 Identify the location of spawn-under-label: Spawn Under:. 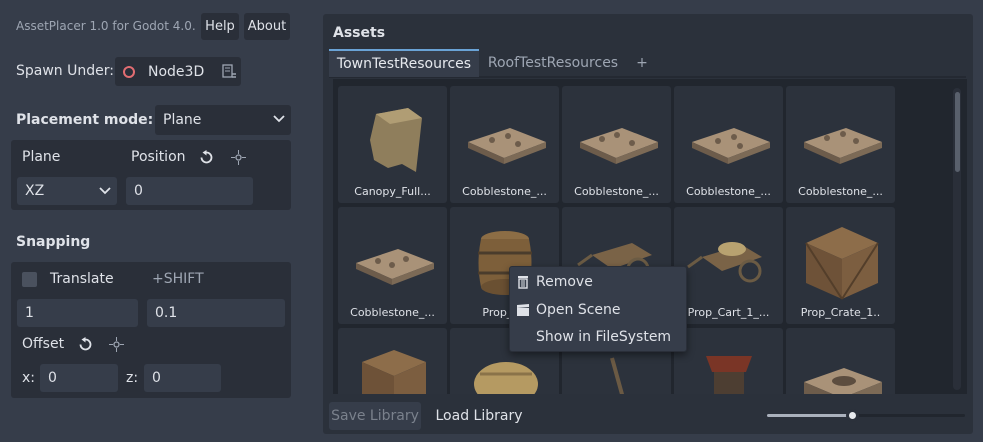
(65, 71).